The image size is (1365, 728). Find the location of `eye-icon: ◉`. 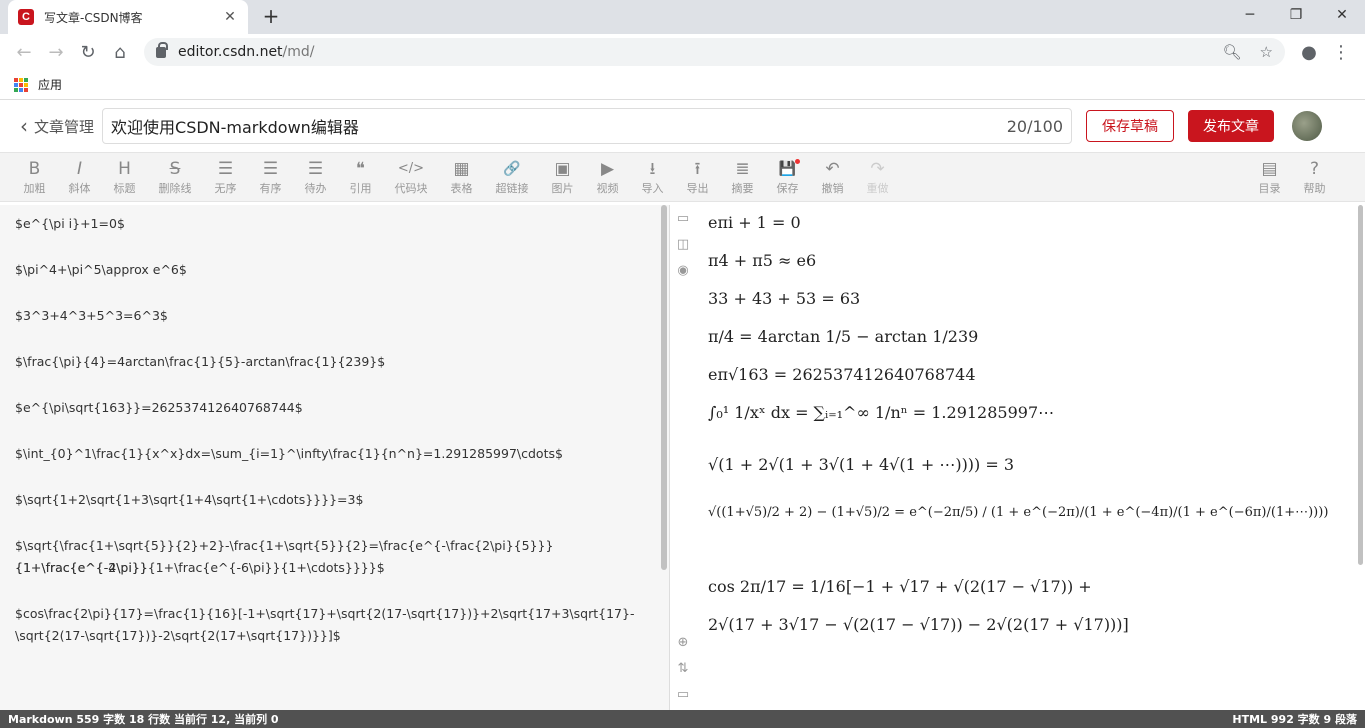

eye-icon: ◉ is located at coordinates (683, 270).